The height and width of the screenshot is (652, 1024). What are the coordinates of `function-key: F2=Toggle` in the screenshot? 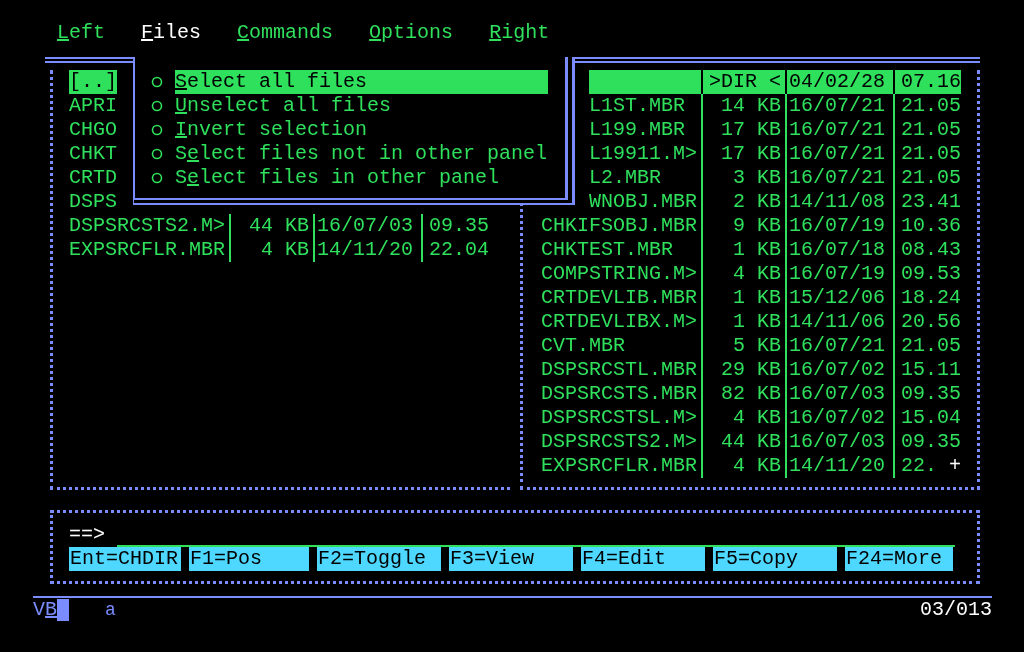 It's located at (379, 559).